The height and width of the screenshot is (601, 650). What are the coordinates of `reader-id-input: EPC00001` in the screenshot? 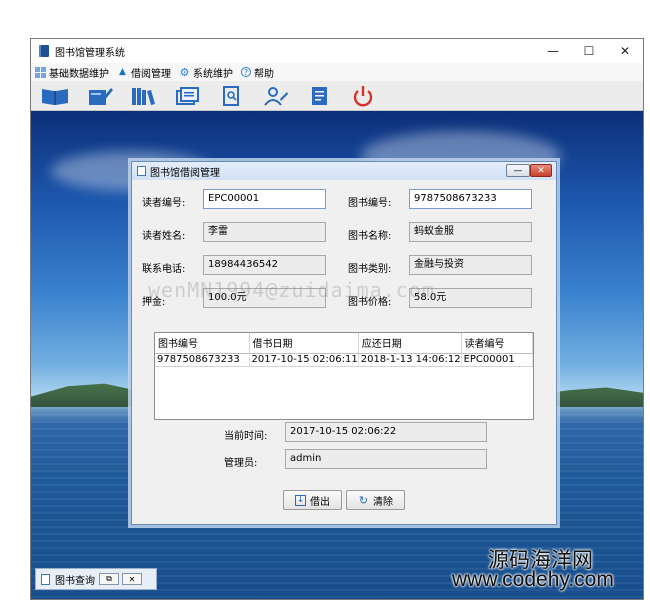 It's located at (264, 199).